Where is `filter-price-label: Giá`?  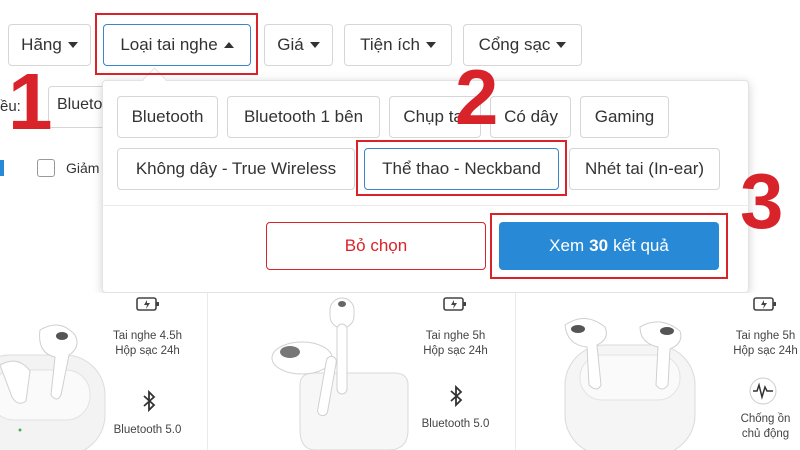 filter-price-label: Giá is located at coordinates (290, 44).